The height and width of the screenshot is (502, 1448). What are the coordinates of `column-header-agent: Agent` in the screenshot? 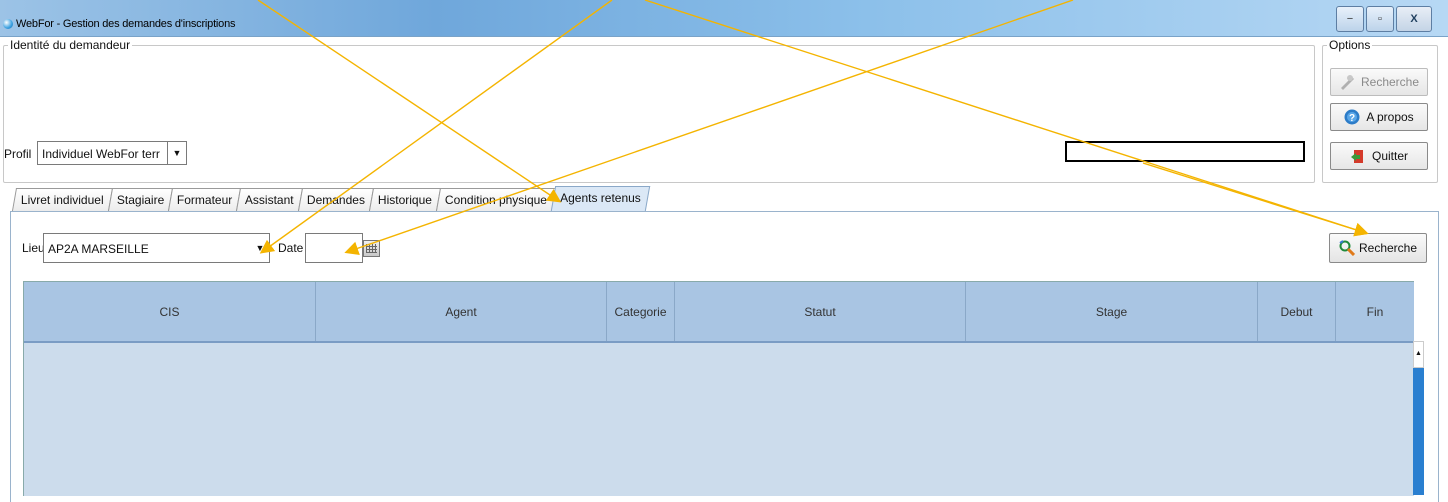 It's located at (461, 311).